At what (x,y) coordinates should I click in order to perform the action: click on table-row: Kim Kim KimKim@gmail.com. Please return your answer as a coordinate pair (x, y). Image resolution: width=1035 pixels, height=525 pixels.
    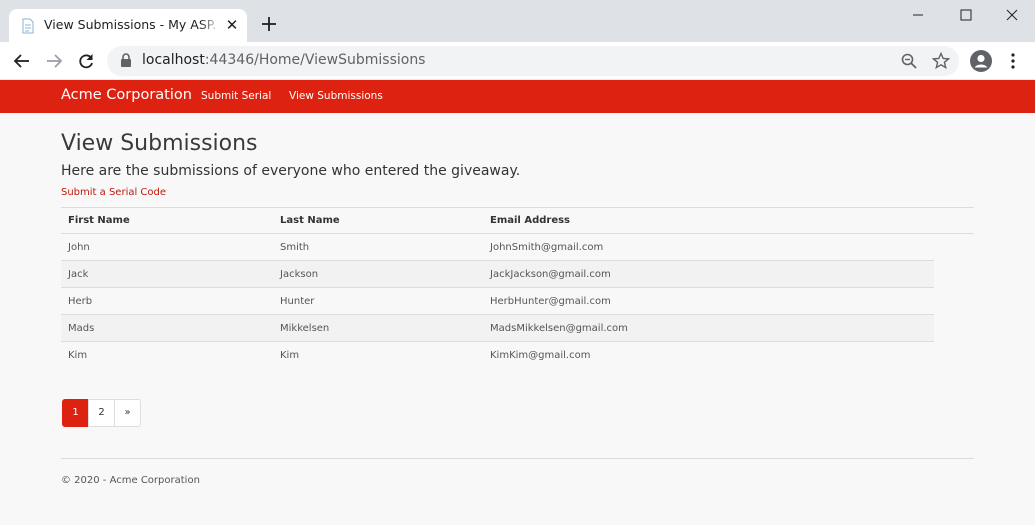
    Looking at the image, I should click on (497, 355).